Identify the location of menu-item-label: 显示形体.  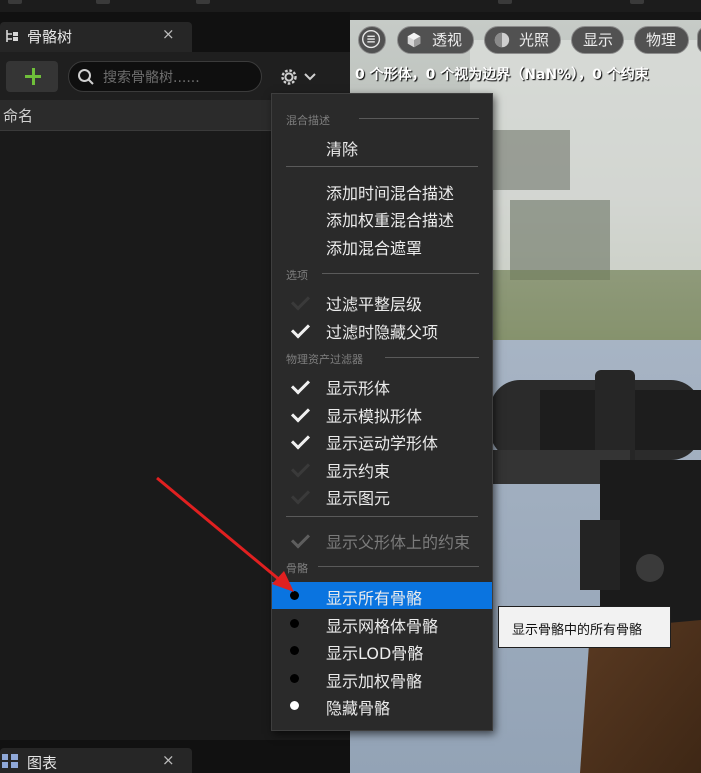
(358, 388).